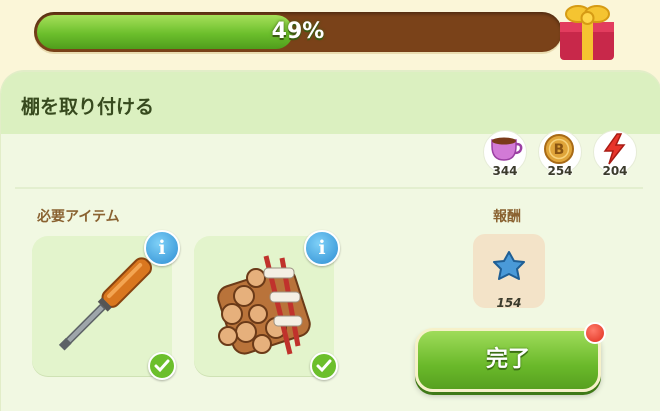 Image resolution: width=660 pixels, height=411 pixels. Describe the element at coordinates (560, 171) in the screenshot. I see `coin-count: 254` at that location.